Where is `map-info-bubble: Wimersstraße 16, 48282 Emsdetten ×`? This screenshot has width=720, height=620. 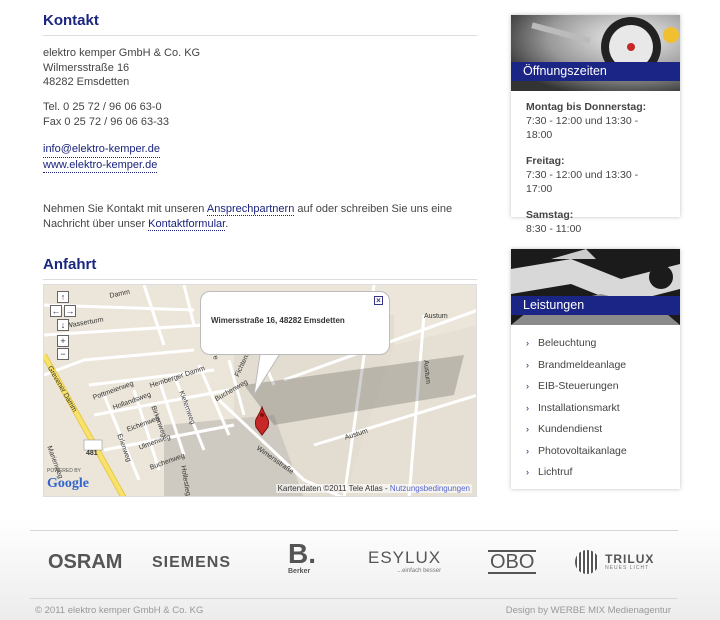
map-info-bubble: Wimersstraße 16, 48282 Emsdetten × is located at coordinates (295, 323).